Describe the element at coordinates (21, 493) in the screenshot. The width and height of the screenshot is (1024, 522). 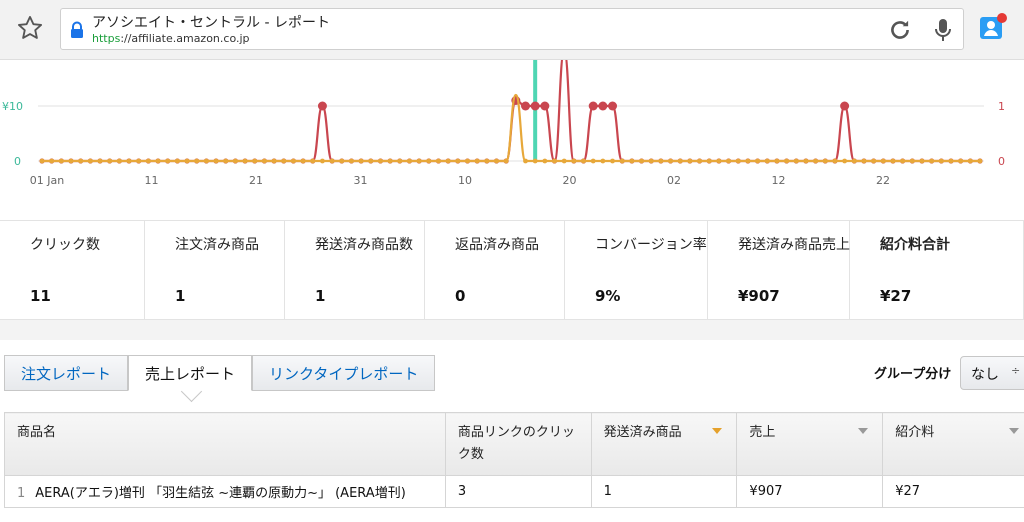
I see `row-number: 1` at that location.